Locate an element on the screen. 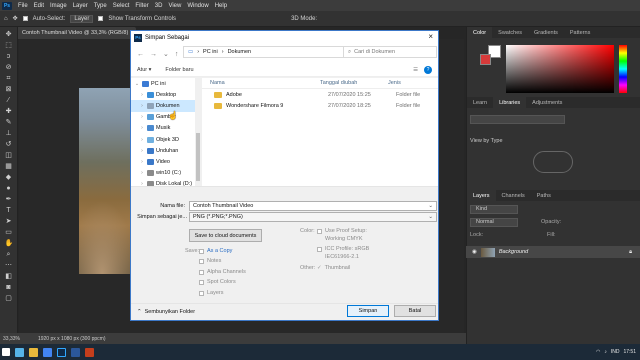  clone-stamp-icon: ⊥ is located at coordinates (9, 133).